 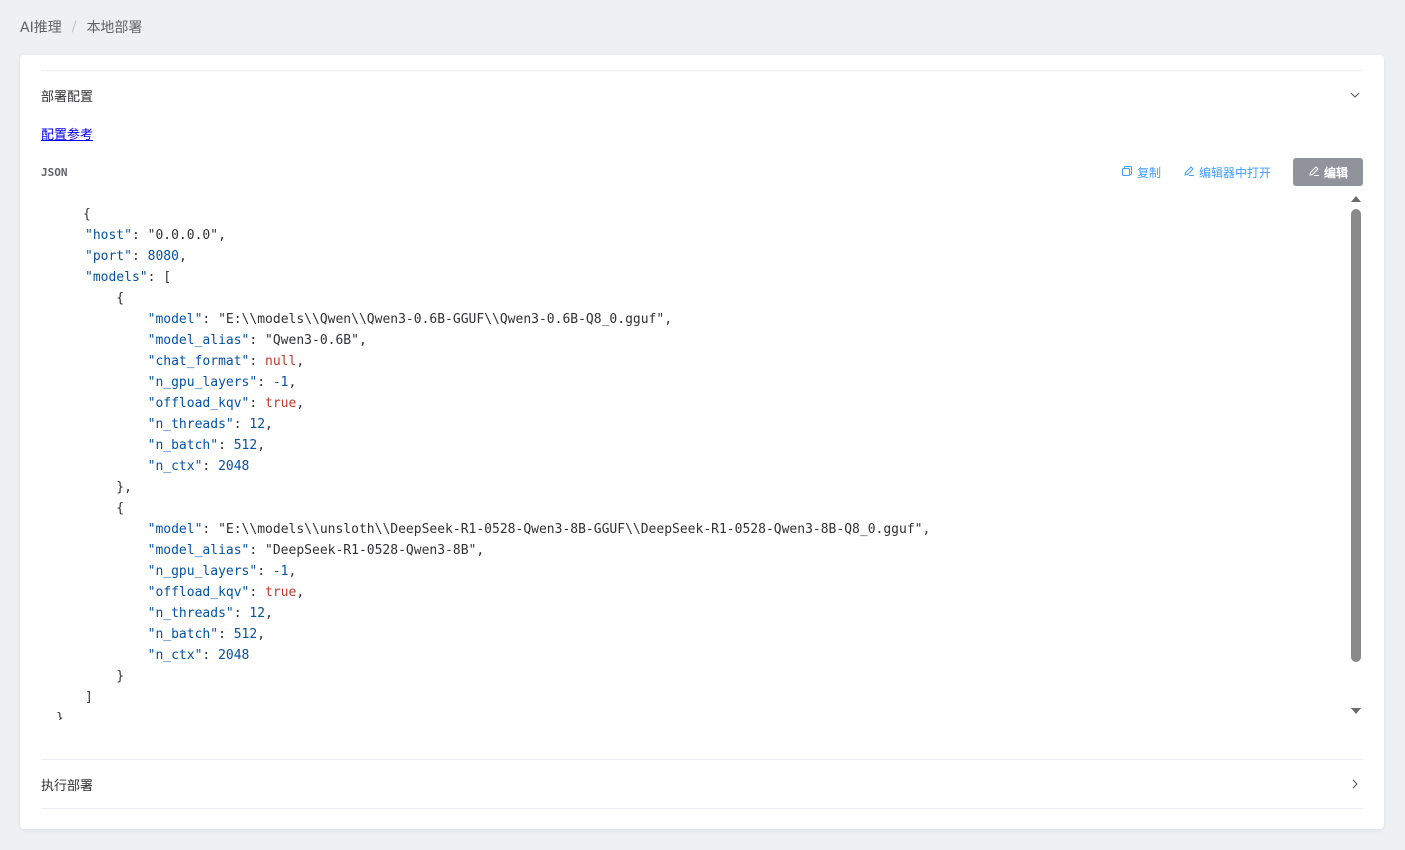 I want to click on code-token: "n_gpu_layers", so click(x=202, y=382).